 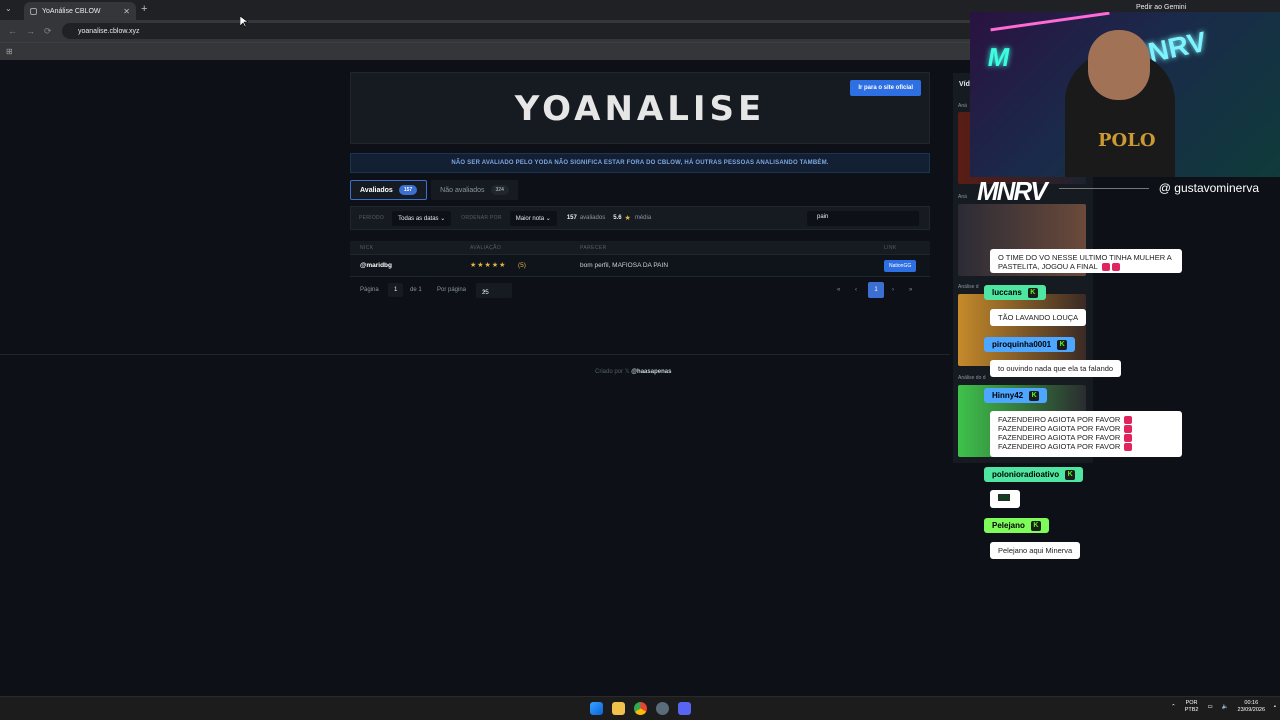 I want to click on last-page-icon: », so click(x=910, y=290).